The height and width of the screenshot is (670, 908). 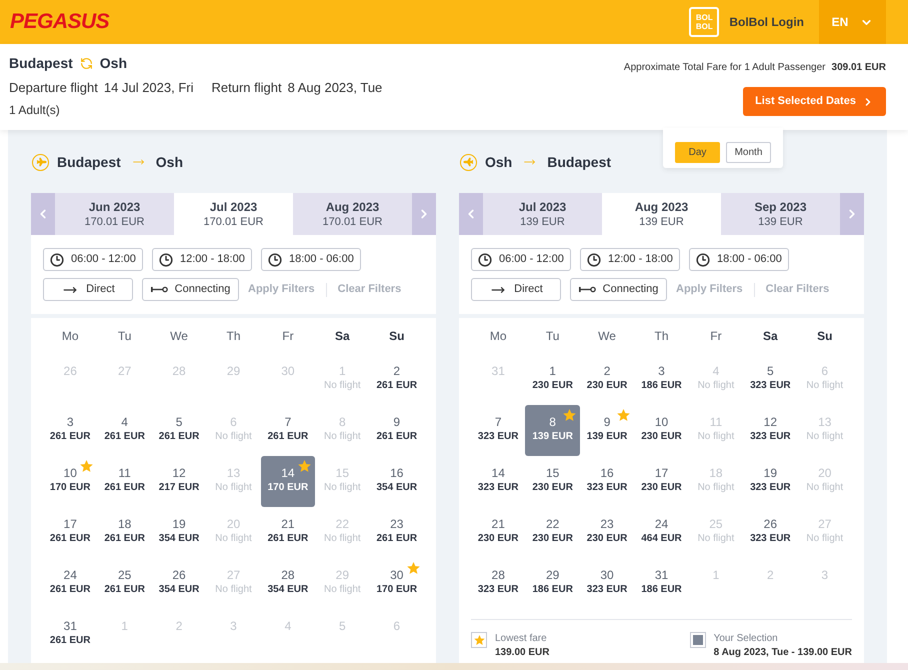 I want to click on calendar-day: 14 323 EUR, so click(x=498, y=481).